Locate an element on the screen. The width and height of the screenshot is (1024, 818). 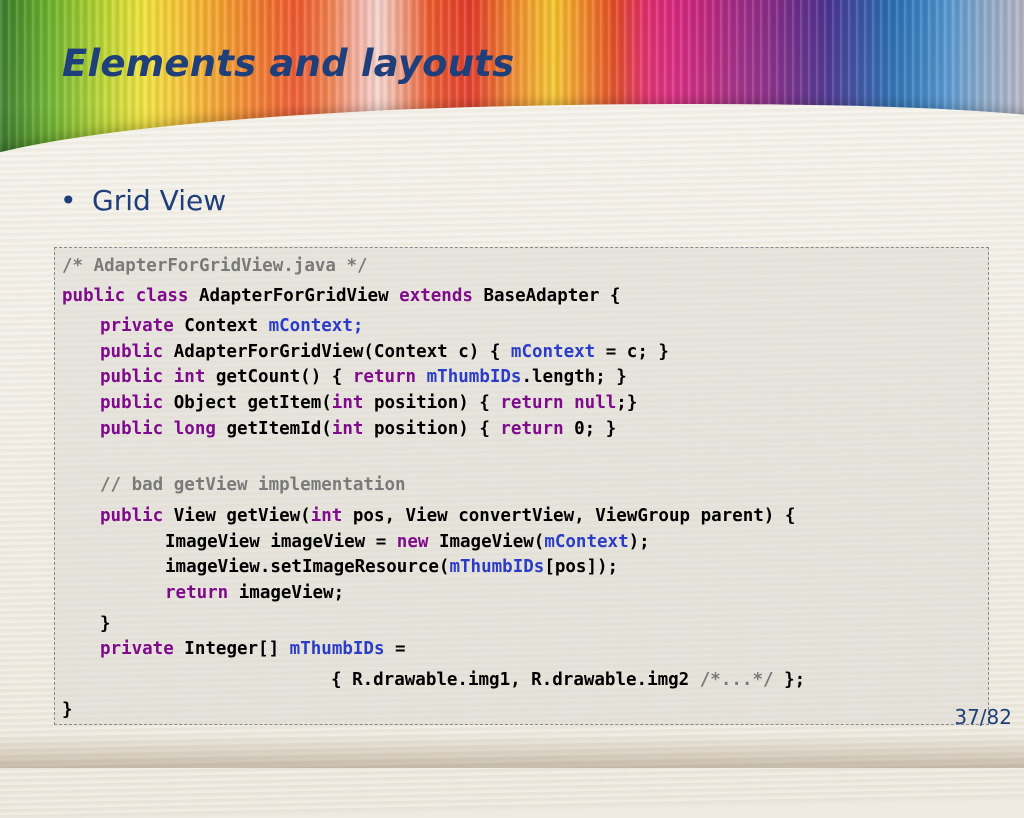
bullet-item: • Grid View is located at coordinates (143, 200).